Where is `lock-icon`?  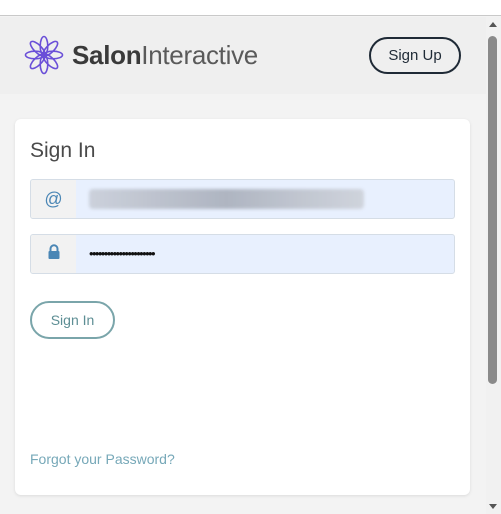 lock-icon is located at coordinates (54, 254).